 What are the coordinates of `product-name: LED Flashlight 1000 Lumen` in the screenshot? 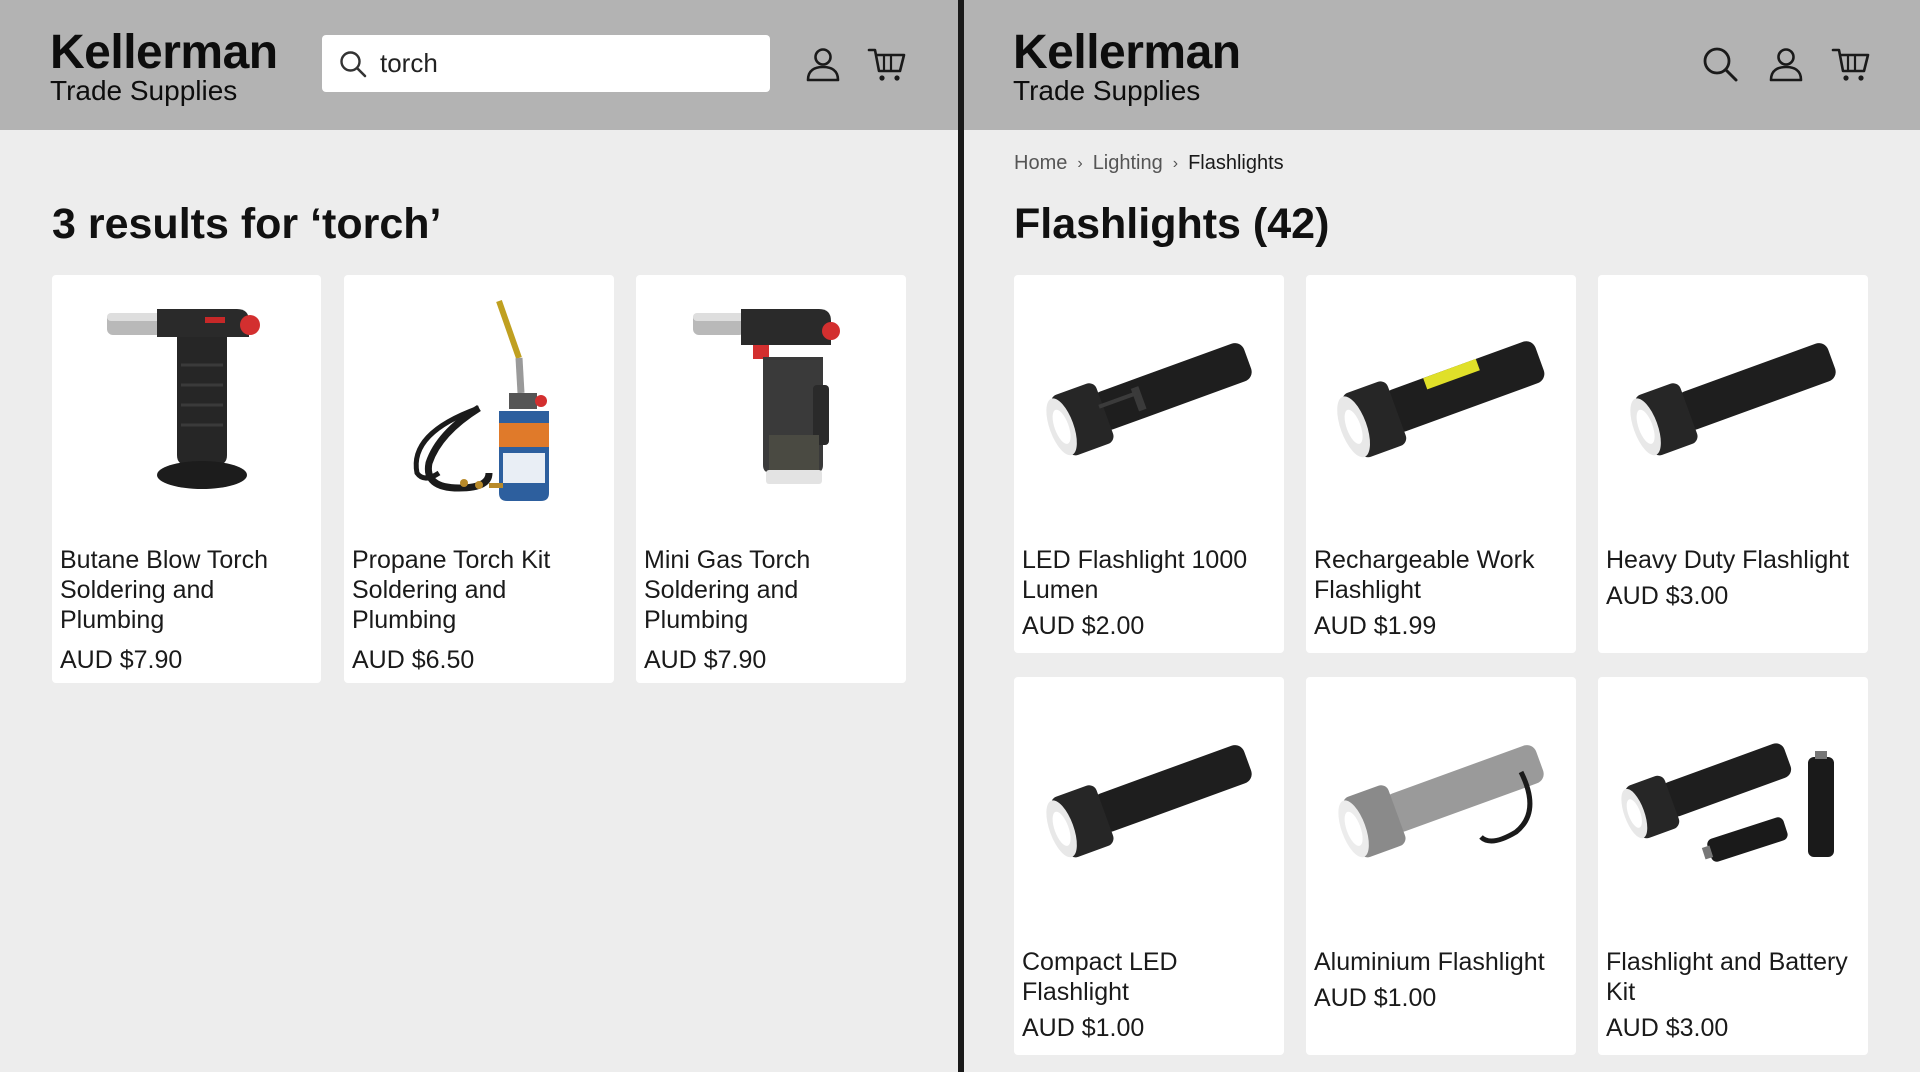 It's located at (1150, 575).